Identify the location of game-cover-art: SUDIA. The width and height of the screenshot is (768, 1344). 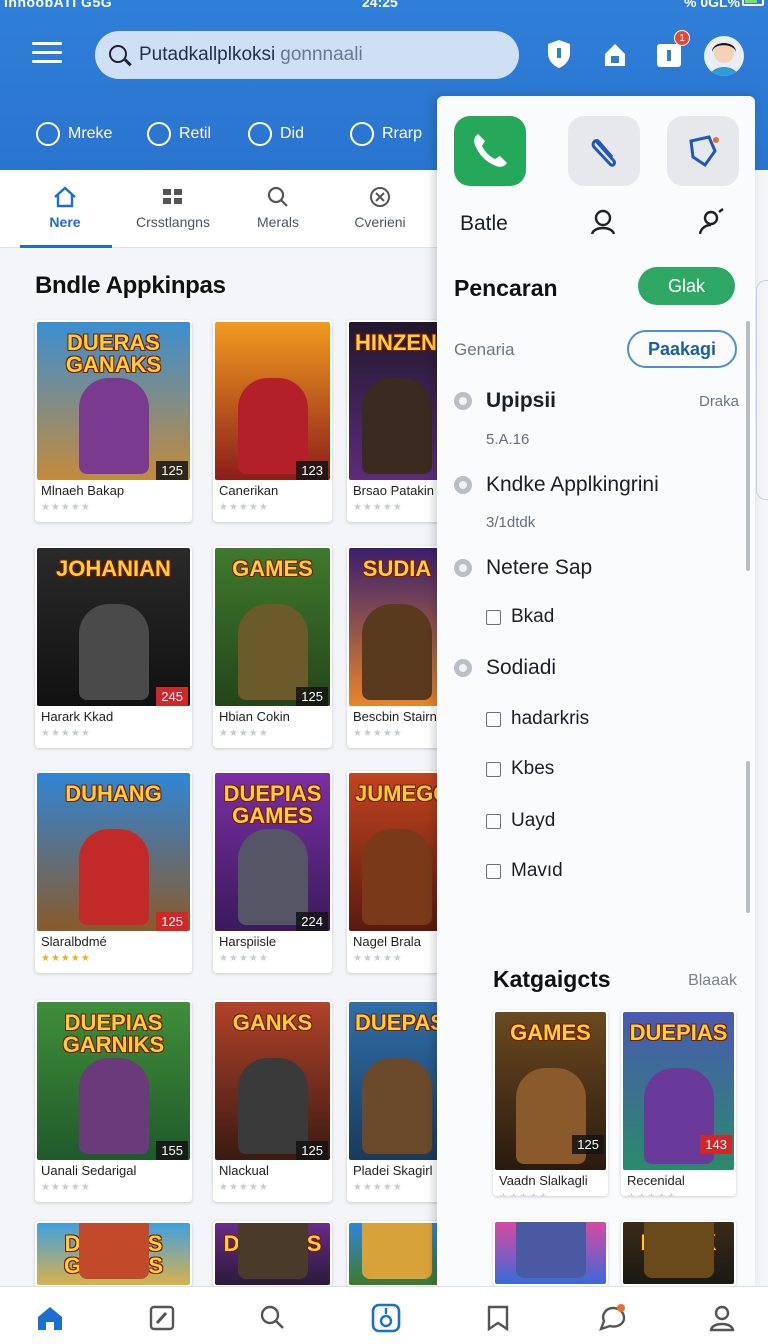
(397, 627).